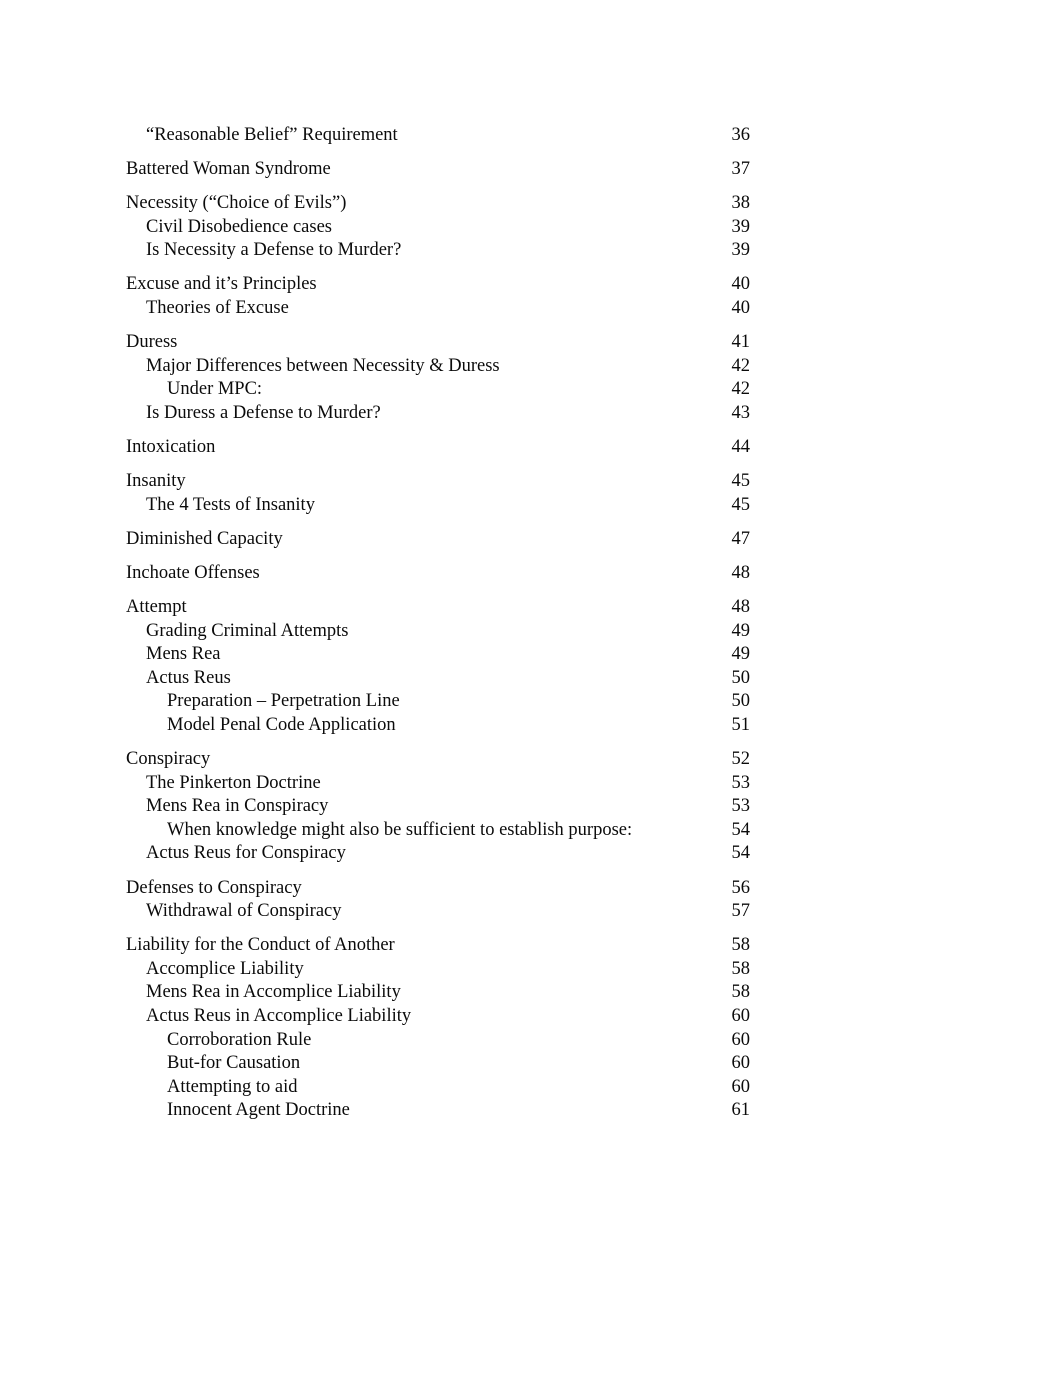  Describe the element at coordinates (193, 572) in the screenshot. I see `toc-entry-label: Inchoate Offenses` at that location.